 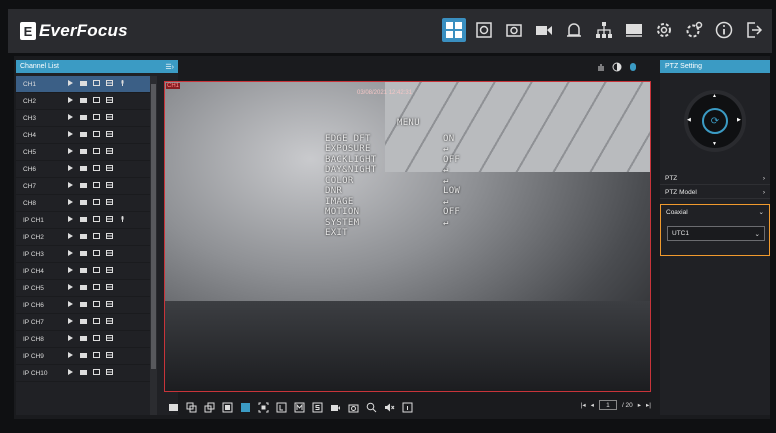 I want to click on ptz-right-icon: ▶, so click(x=739, y=120).